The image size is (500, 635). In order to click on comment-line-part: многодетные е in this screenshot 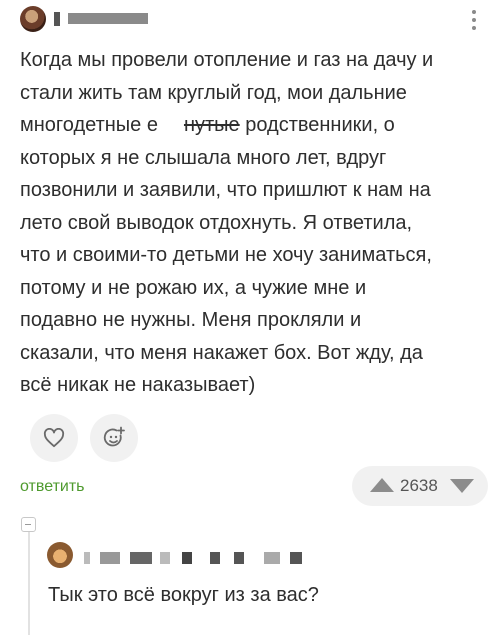, I will do `click(89, 125)`.